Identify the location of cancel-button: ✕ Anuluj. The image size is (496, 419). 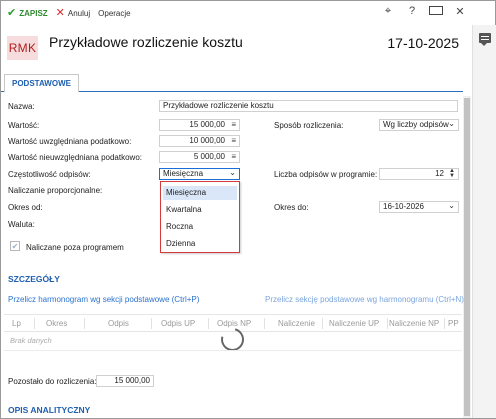
(73, 13).